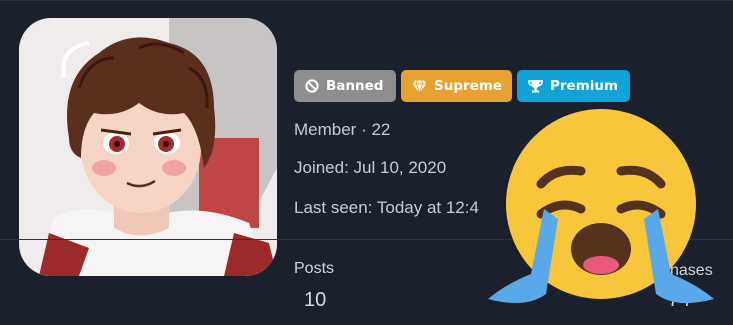  I want to click on supreme-badge: Supreme, so click(456, 86).